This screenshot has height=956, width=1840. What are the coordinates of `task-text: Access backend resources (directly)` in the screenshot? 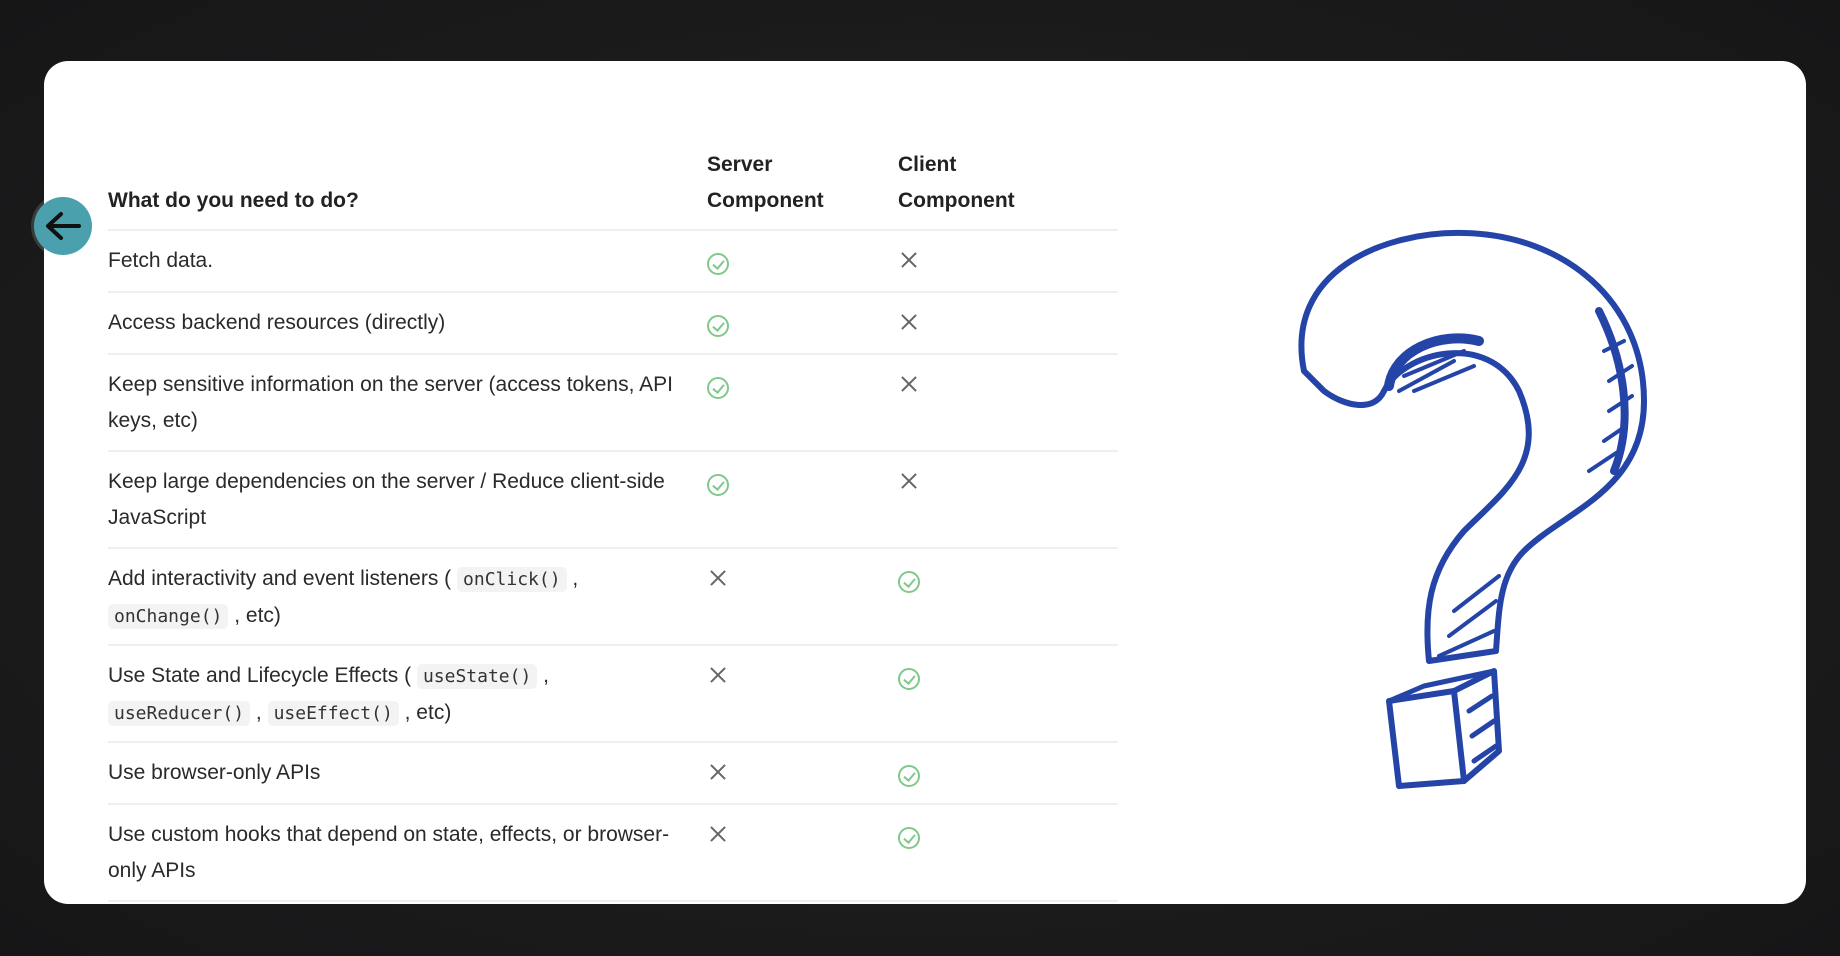 It's located at (277, 322).